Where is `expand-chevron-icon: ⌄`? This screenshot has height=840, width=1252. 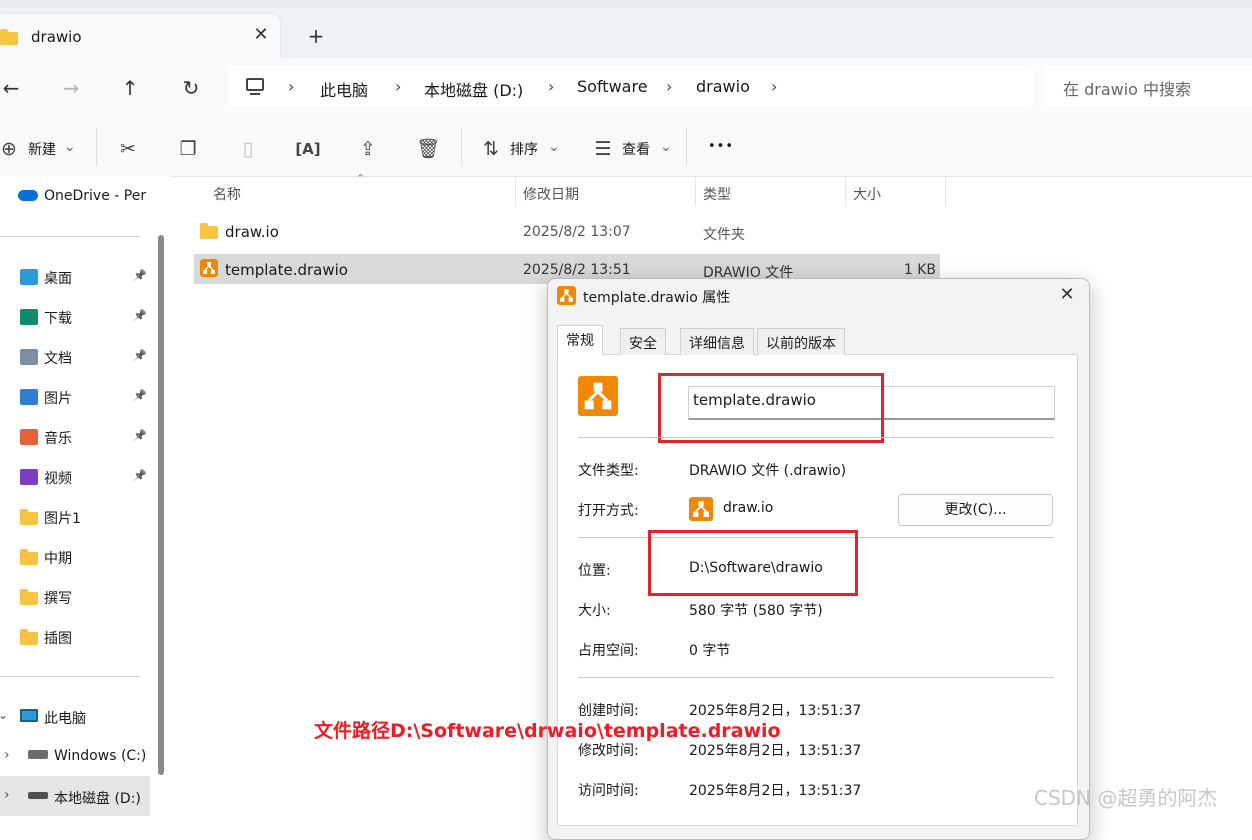
expand-chevron-icon: ⌄ is located at coordinates (4, 715).